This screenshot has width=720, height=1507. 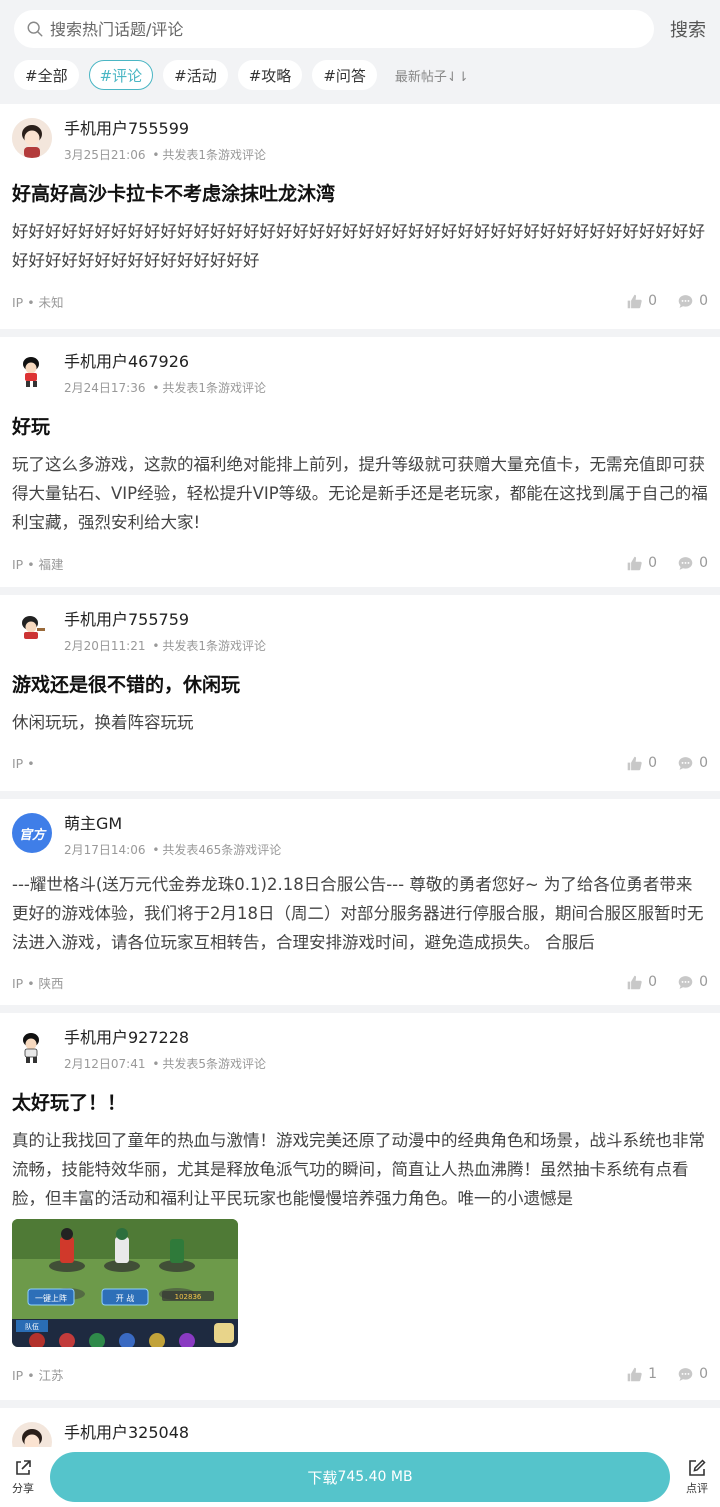 I want to click on post-meta: 2月12日07:41 • 共发表5条游戏评论, so click(x=165, y=1063).